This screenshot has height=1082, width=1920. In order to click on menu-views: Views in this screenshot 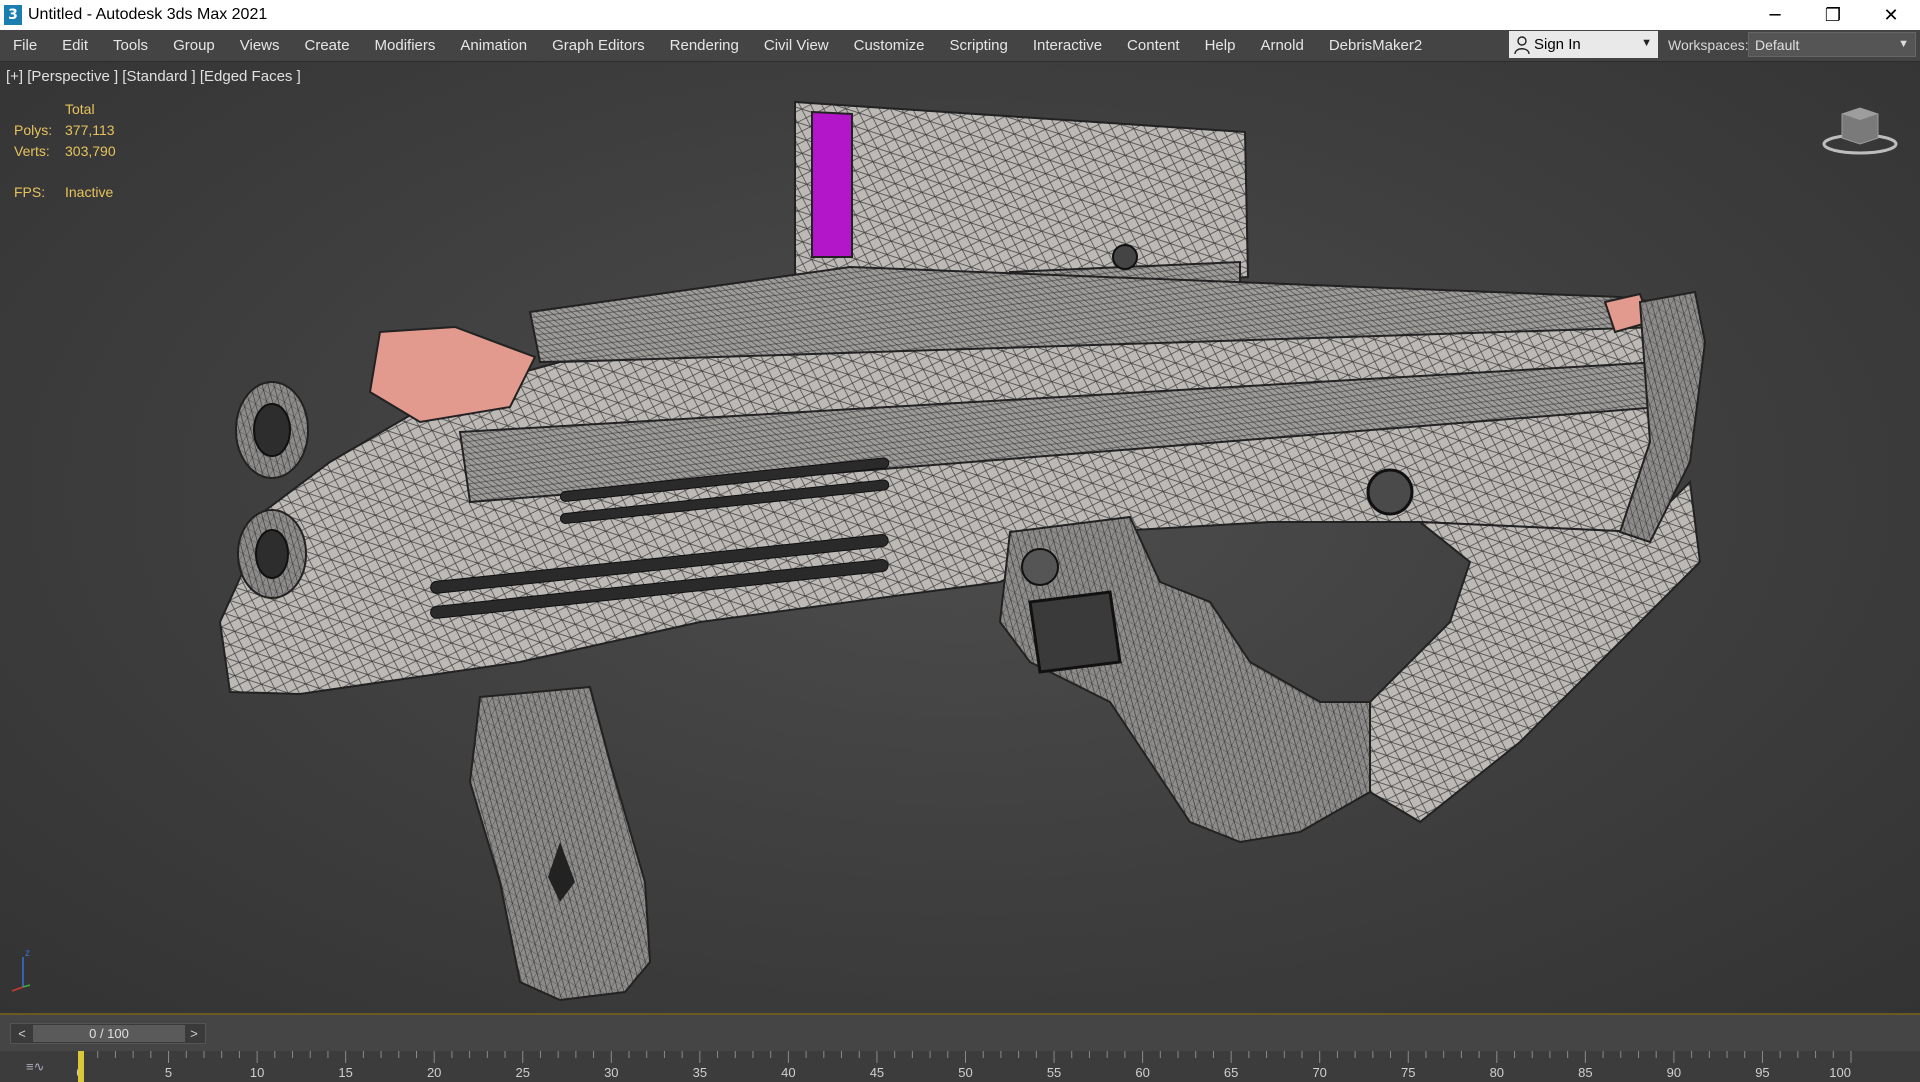, I will do `click(259, 45)`.